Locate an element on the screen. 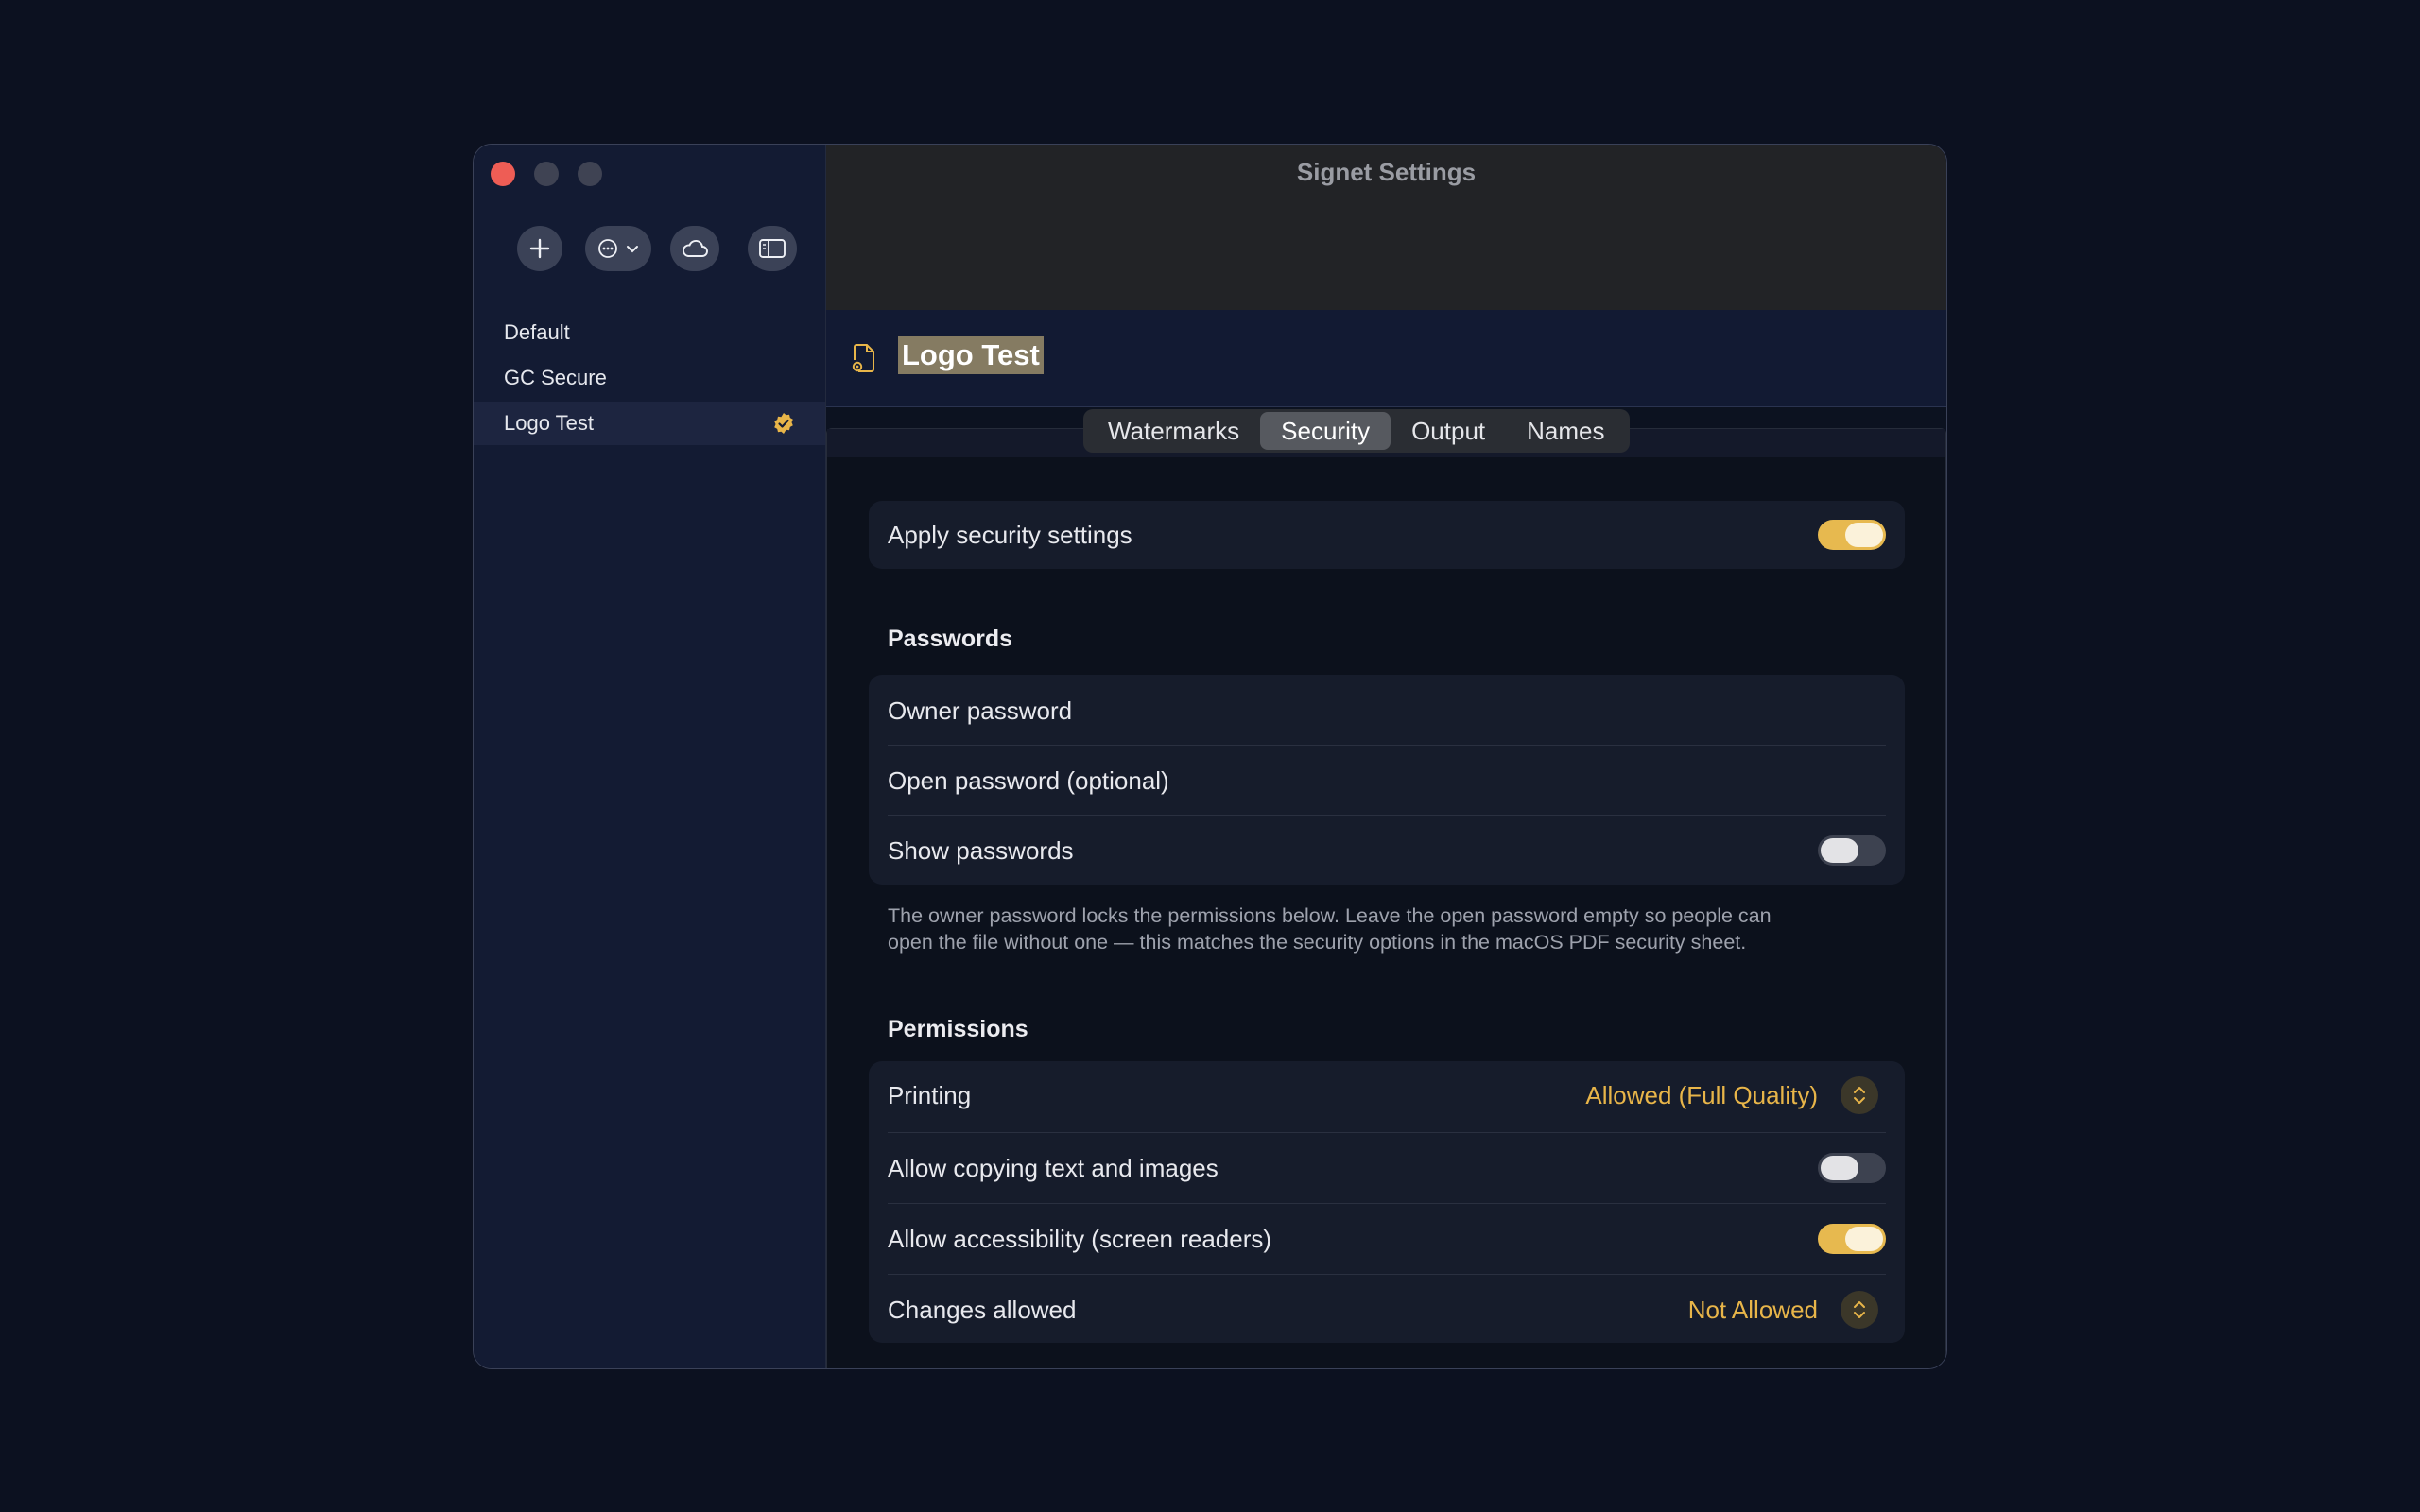 Image resolution: width=2420 pixels, height=1512 pixels. show-passwords-toggle is located at coordinates (1852, 850).